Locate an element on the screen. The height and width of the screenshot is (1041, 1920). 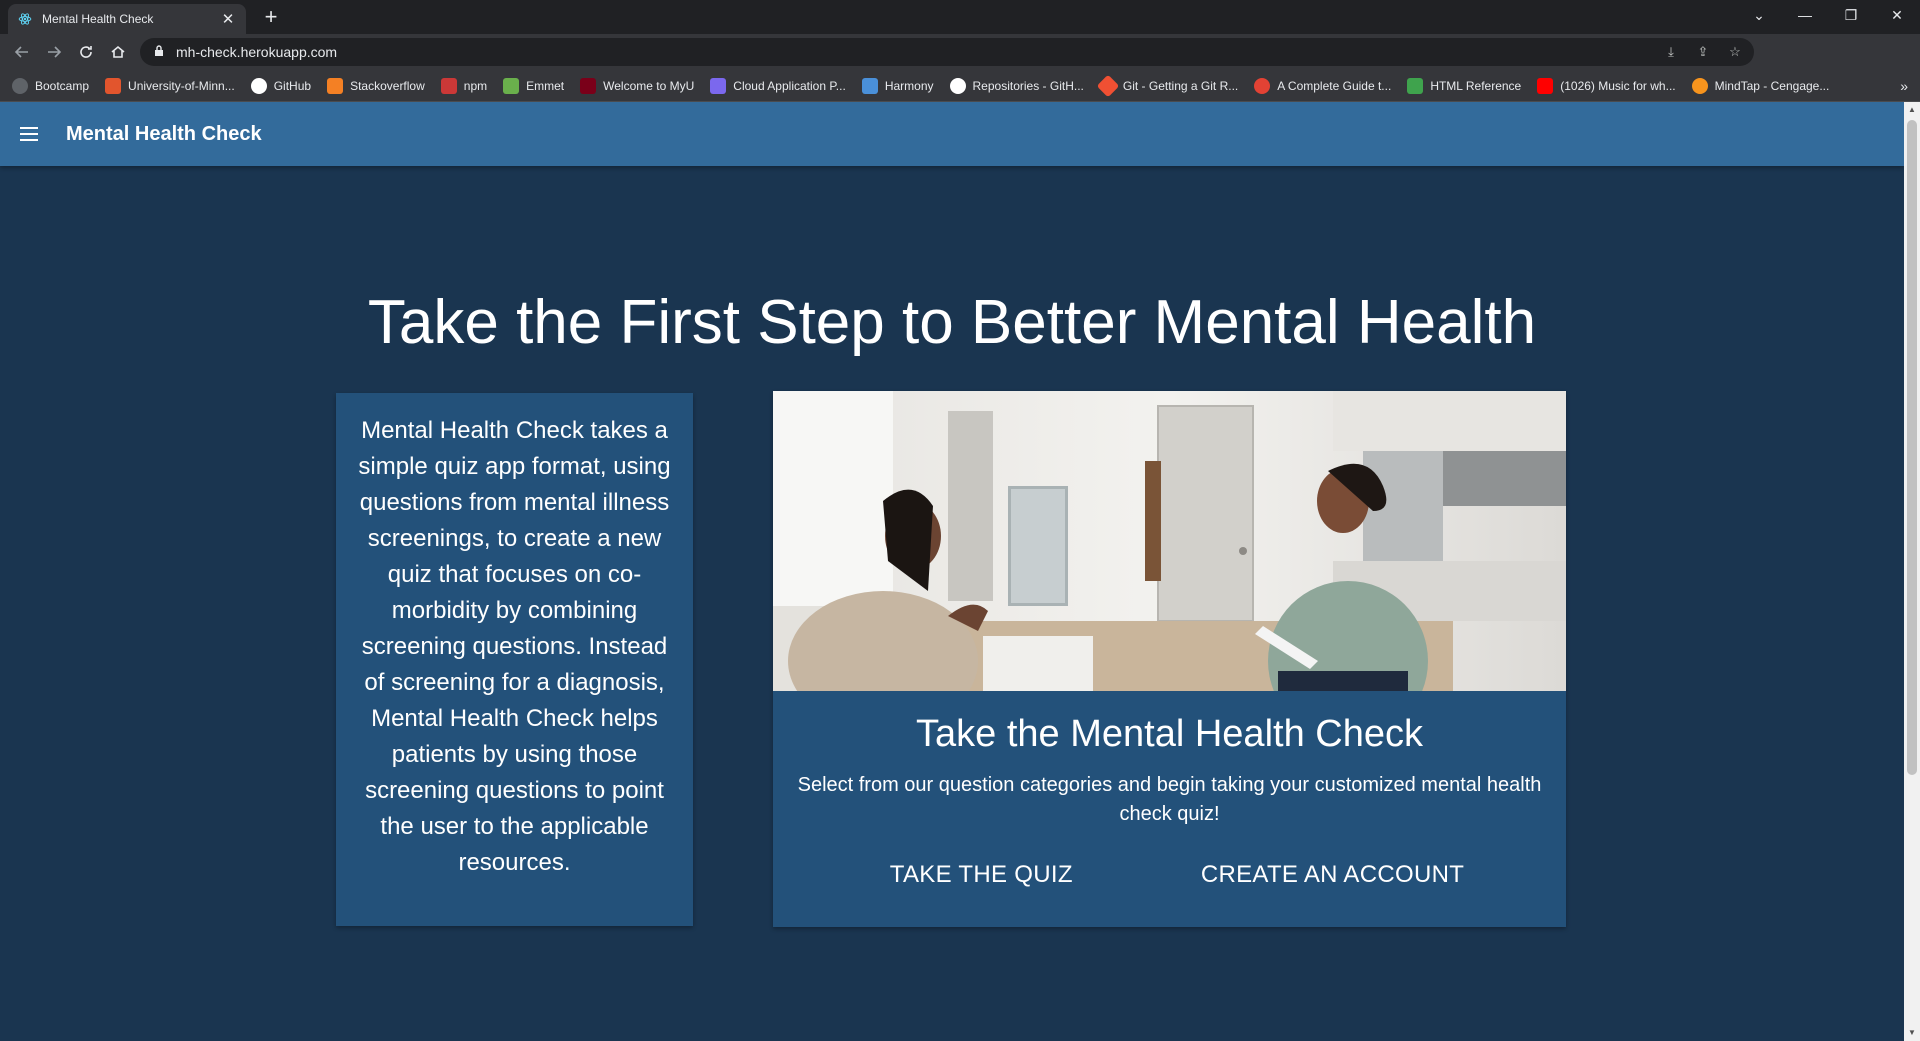
close-window-button: ✕ is located at coordinates (1897, 15).